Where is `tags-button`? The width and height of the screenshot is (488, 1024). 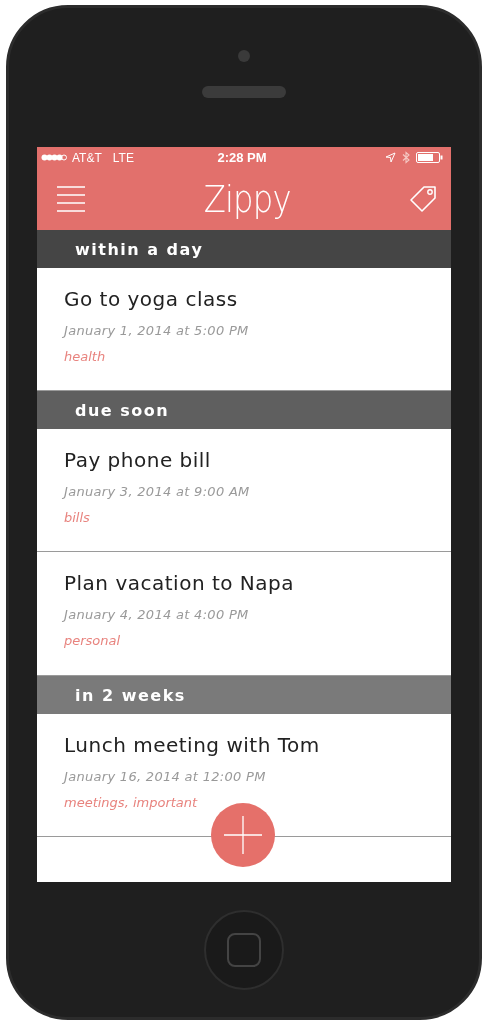 tags-button is located at coordinates (423, 199).